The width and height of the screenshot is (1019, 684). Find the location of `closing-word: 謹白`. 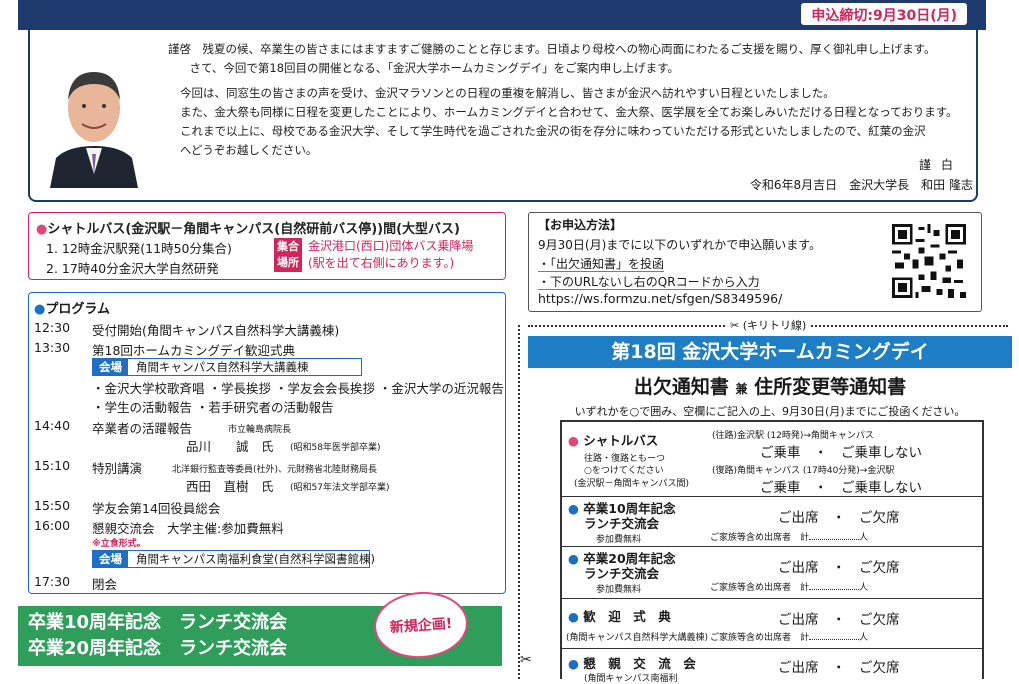

closing-word: 謹白 is located at coordinates (940, 165).